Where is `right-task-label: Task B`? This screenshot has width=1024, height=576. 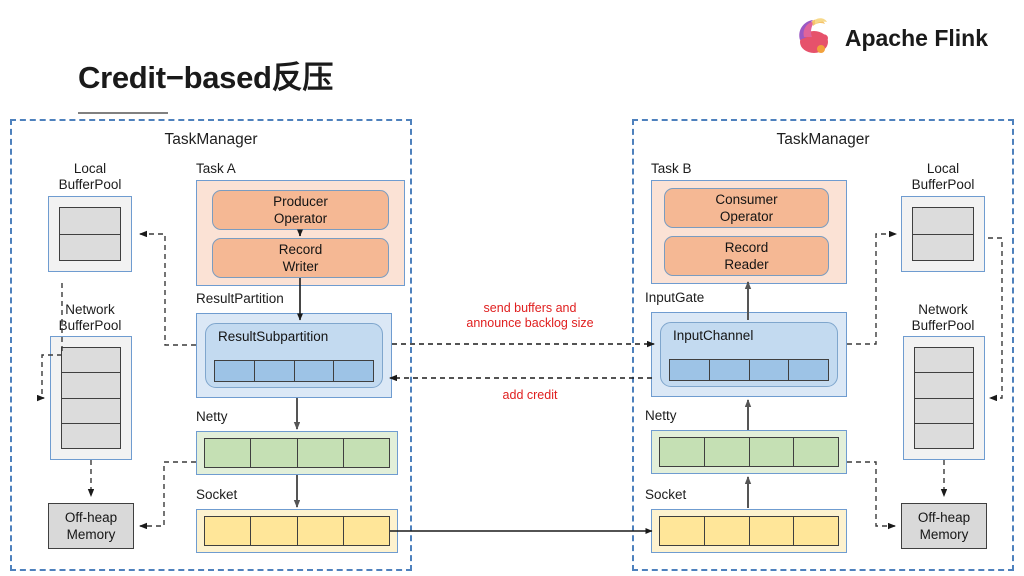 right-task-label: Task B is located at coordinates (671, 168).